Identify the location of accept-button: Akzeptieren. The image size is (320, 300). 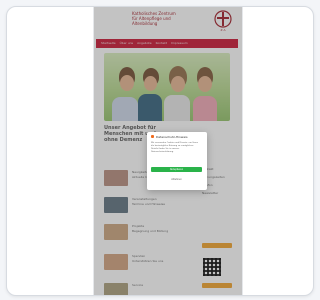
(176, 169).